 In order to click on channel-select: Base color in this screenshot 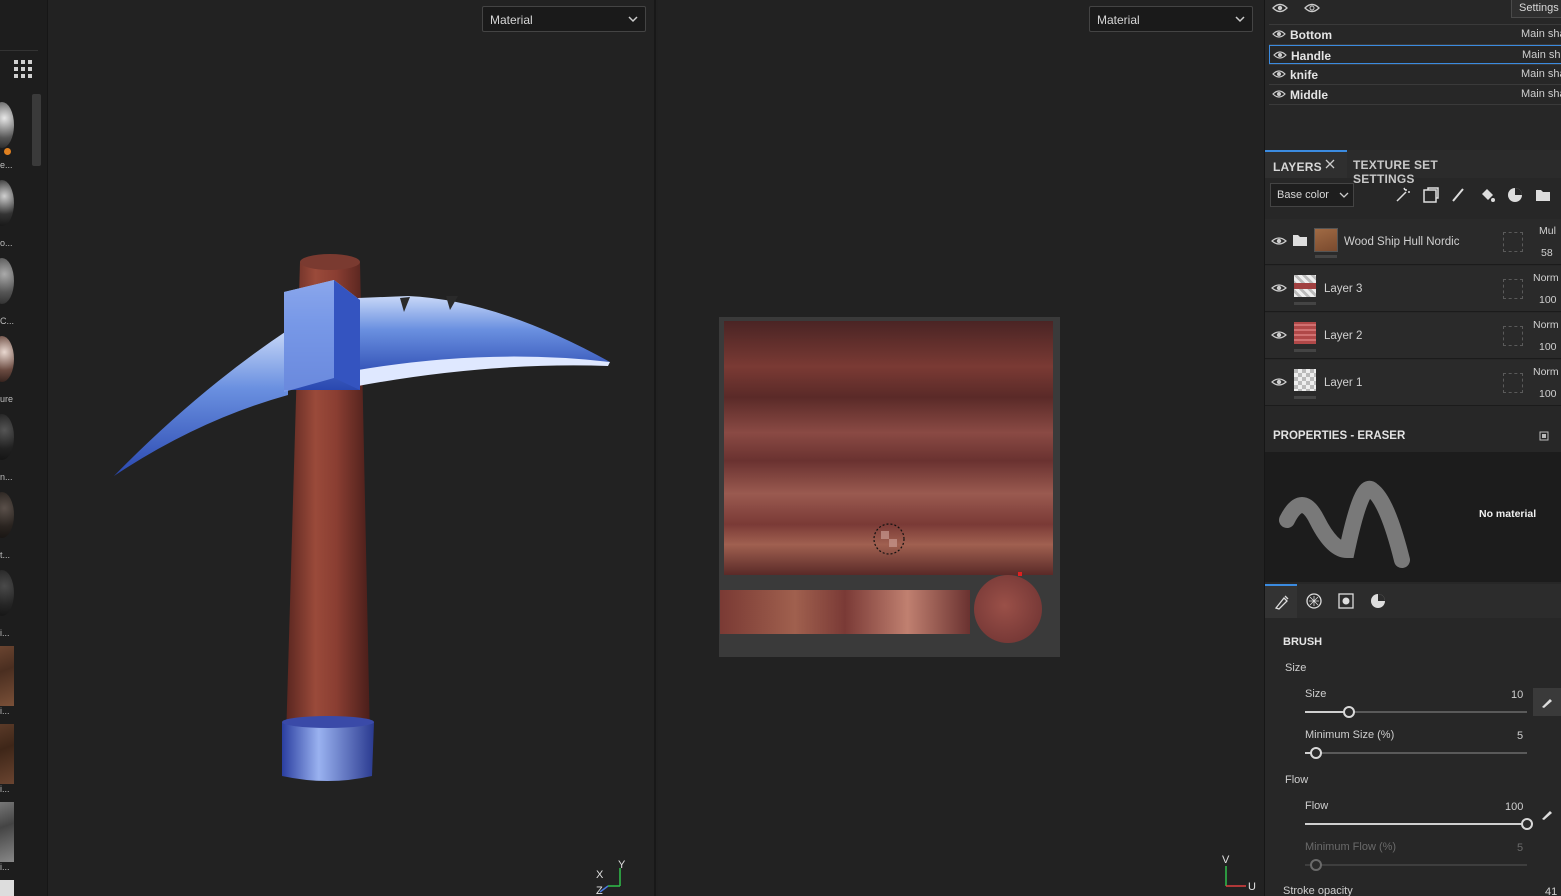, I will do `click(1312, 195)`.